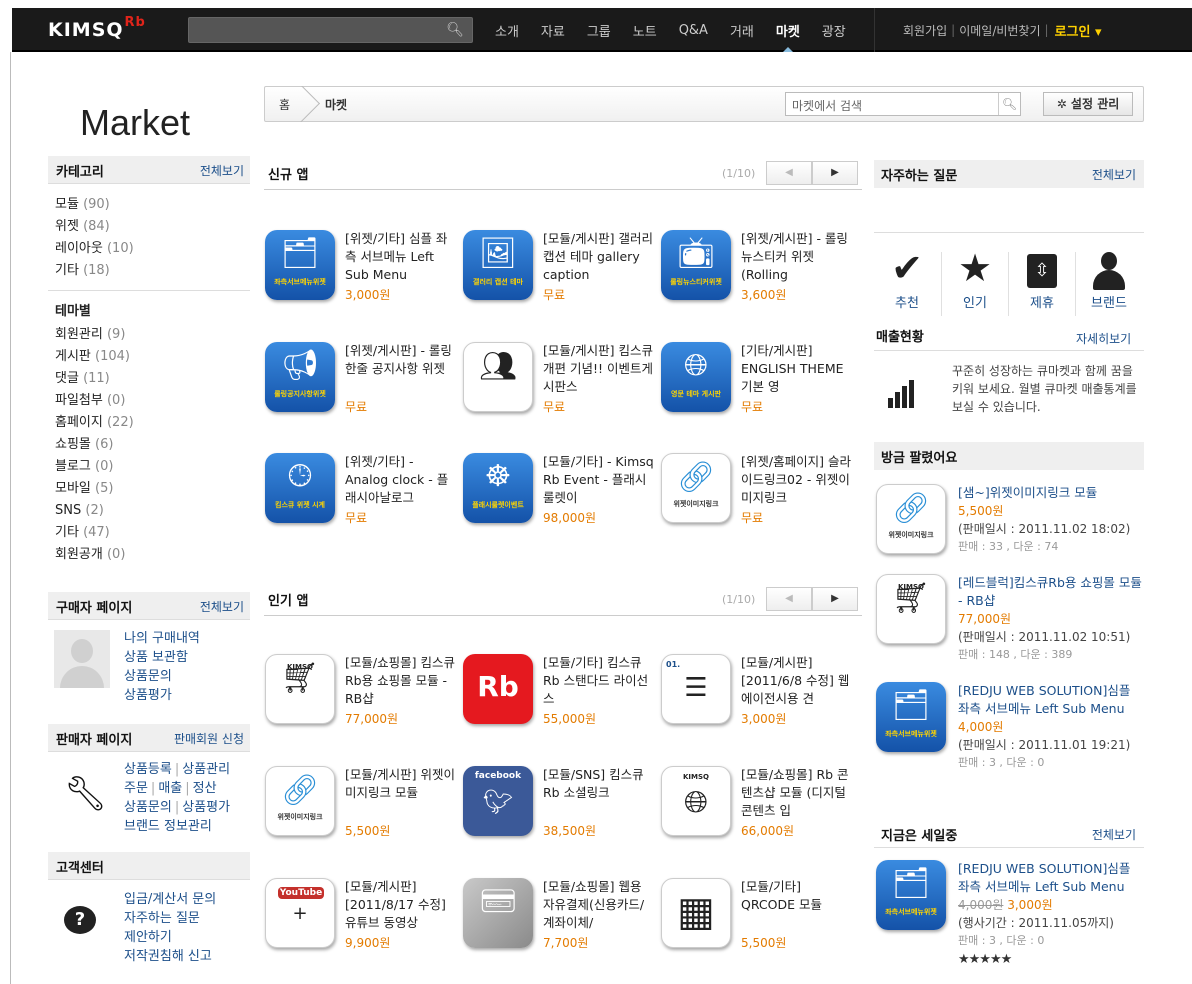 The height and width of the screenshot is (984, 1192). Describe the element at coordinates (788, 36) in the screenshot. I see `nav-market: 마켓` at that location.